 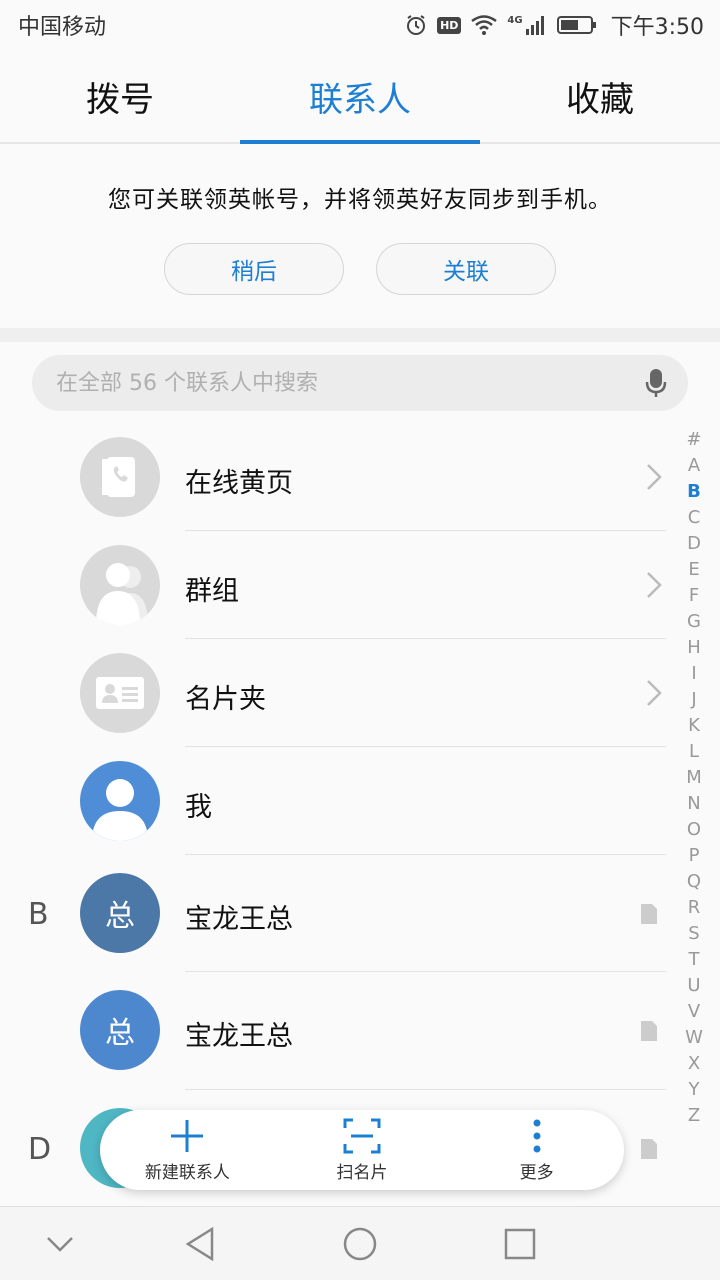 What do you see at coordinates (350, 383) in the screenshot?
I see `search-input` at bounding box center [350, 383].